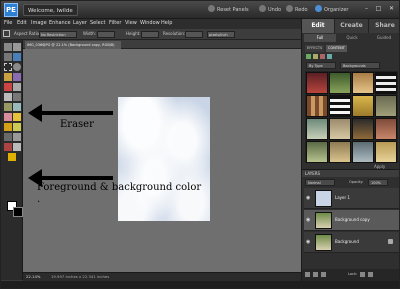 The height and width of the screenshot is (289, 400). I want to click on background-color-swatch, so click(18, 212).